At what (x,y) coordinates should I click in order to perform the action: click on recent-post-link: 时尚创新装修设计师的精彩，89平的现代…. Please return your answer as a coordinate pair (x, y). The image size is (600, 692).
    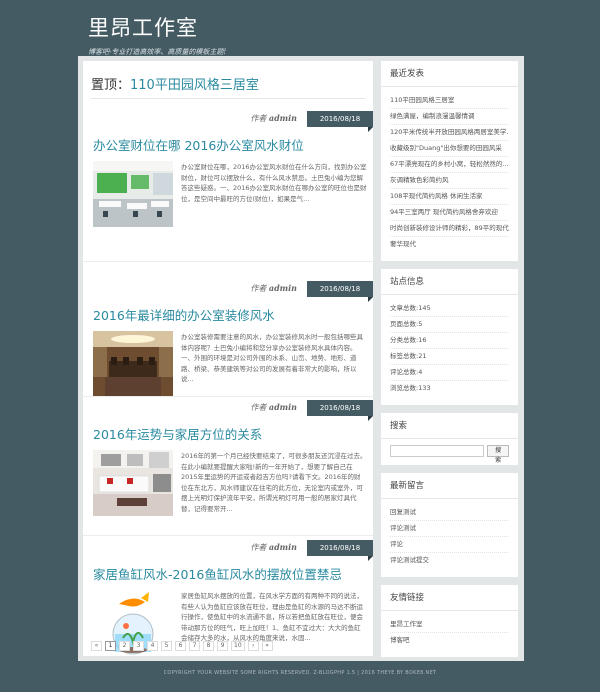
    Looking at the image, I should click on (449, 229).